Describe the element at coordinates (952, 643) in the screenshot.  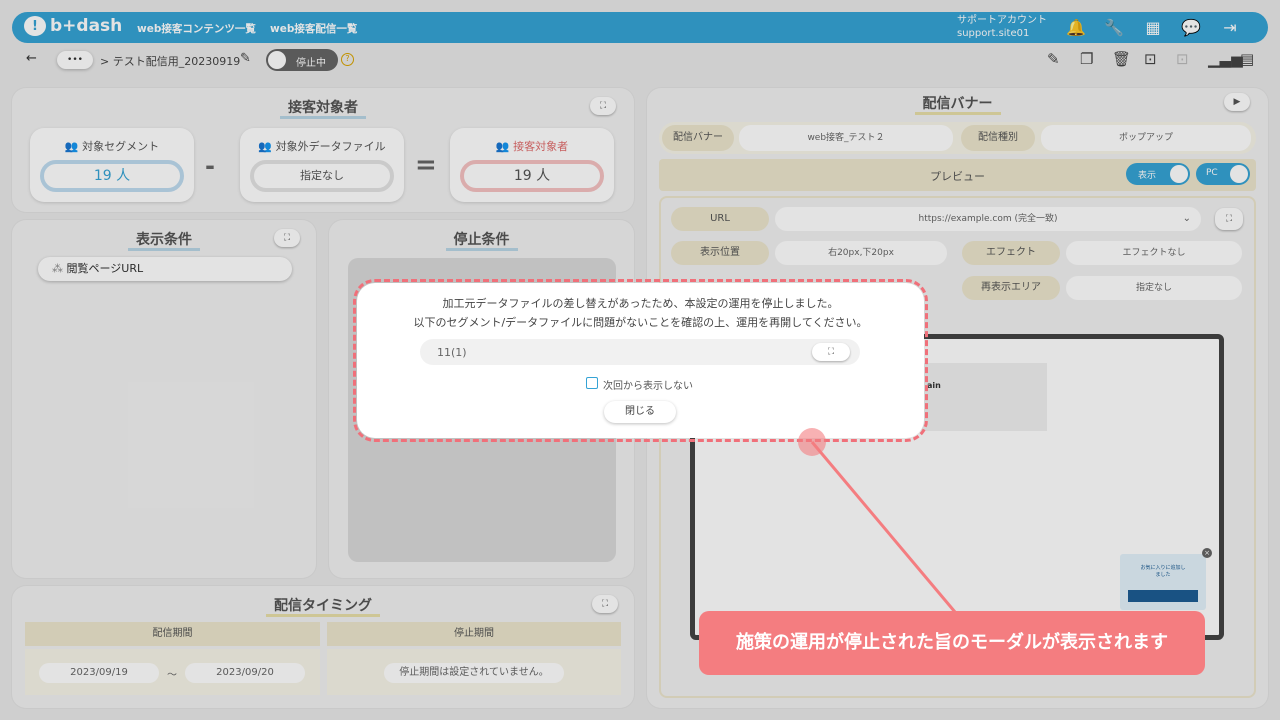
I see `callout-box: 施策の運用が停止された旨のモーダルが表示されます` at that location.